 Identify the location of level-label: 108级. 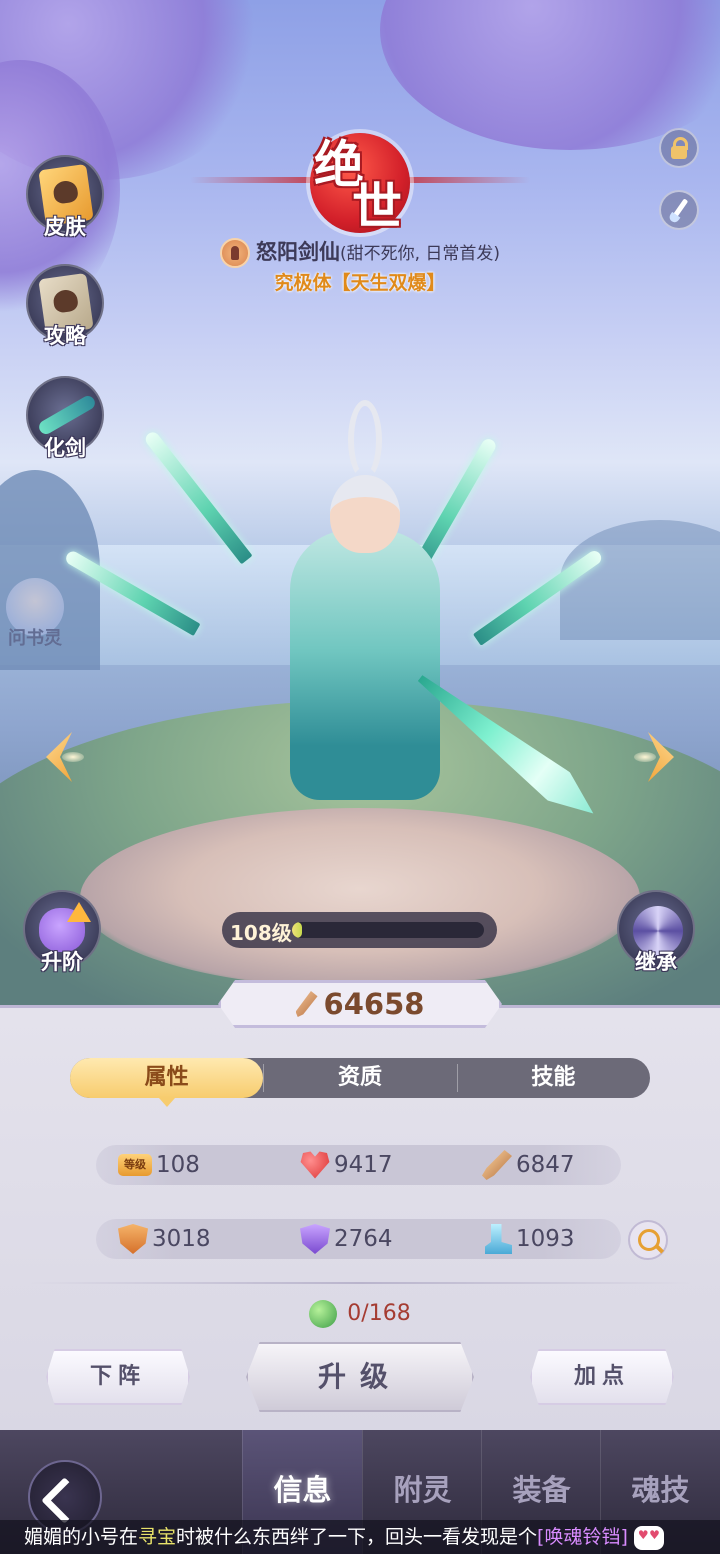
(261, 933).